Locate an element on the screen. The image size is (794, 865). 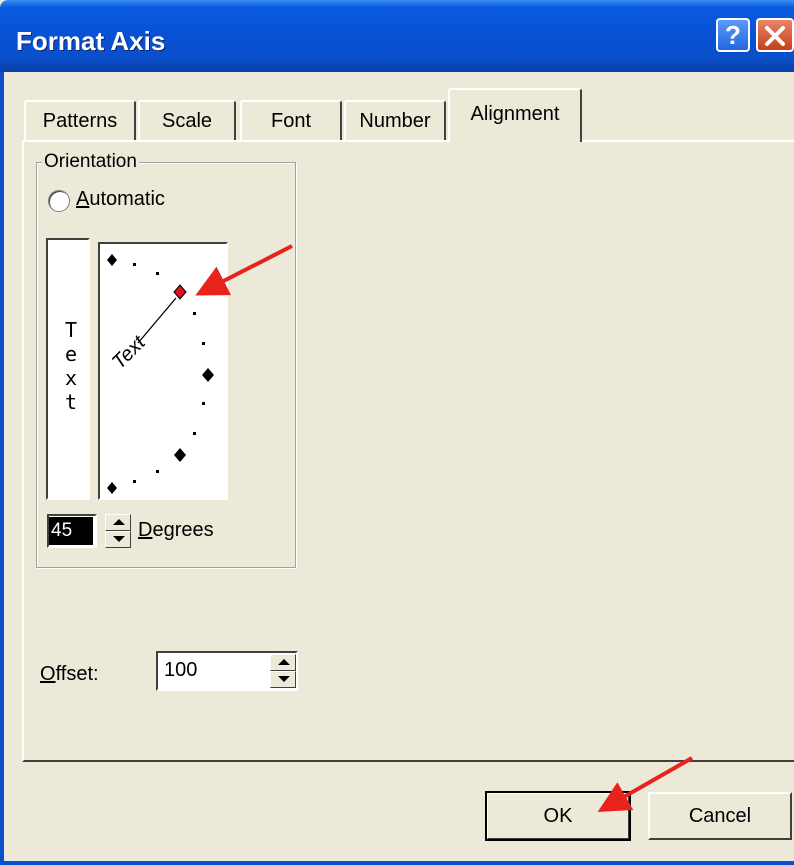
offset-label: Offset: is located at coordinates (69, 674).